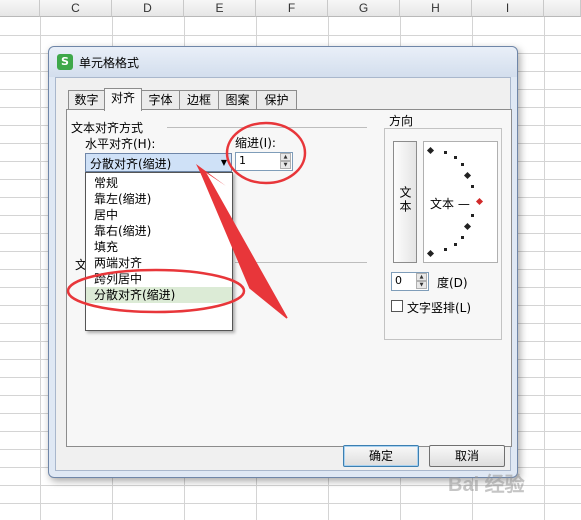 Image resolution: width=581 pixels, height=520 pixels. I want to click on column-header-f: F, so click(292, 8).